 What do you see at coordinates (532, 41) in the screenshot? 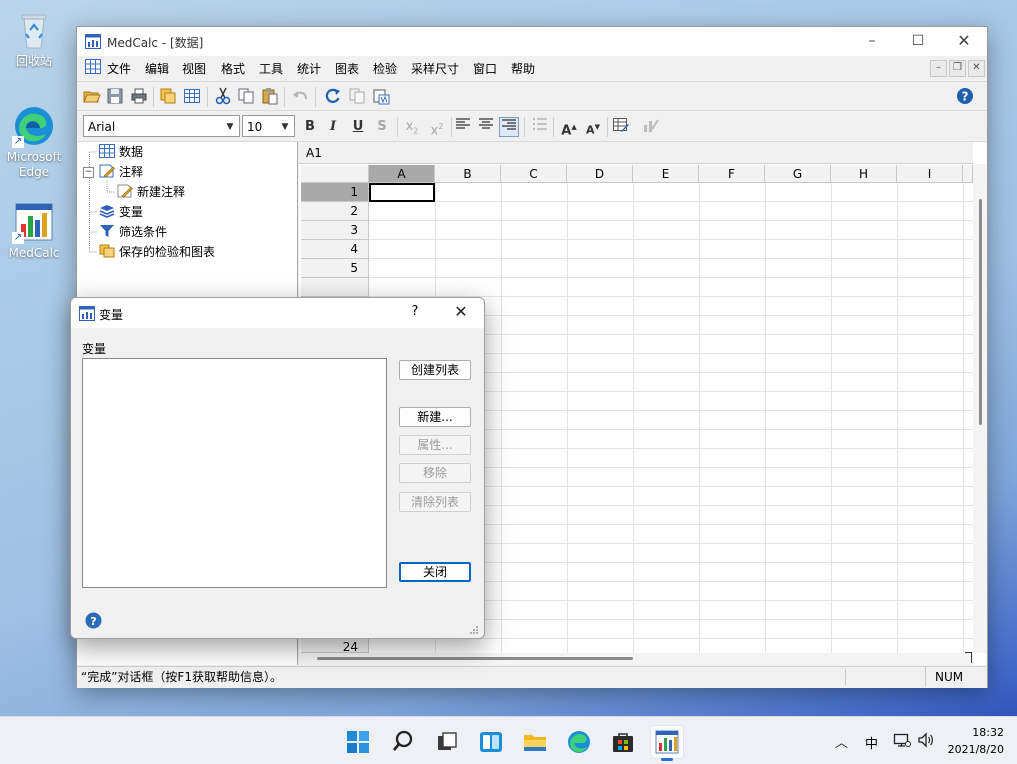
I see `title-bar: MedCalc - [数据] – ☐ ✕` at bounding box center [532, 41].